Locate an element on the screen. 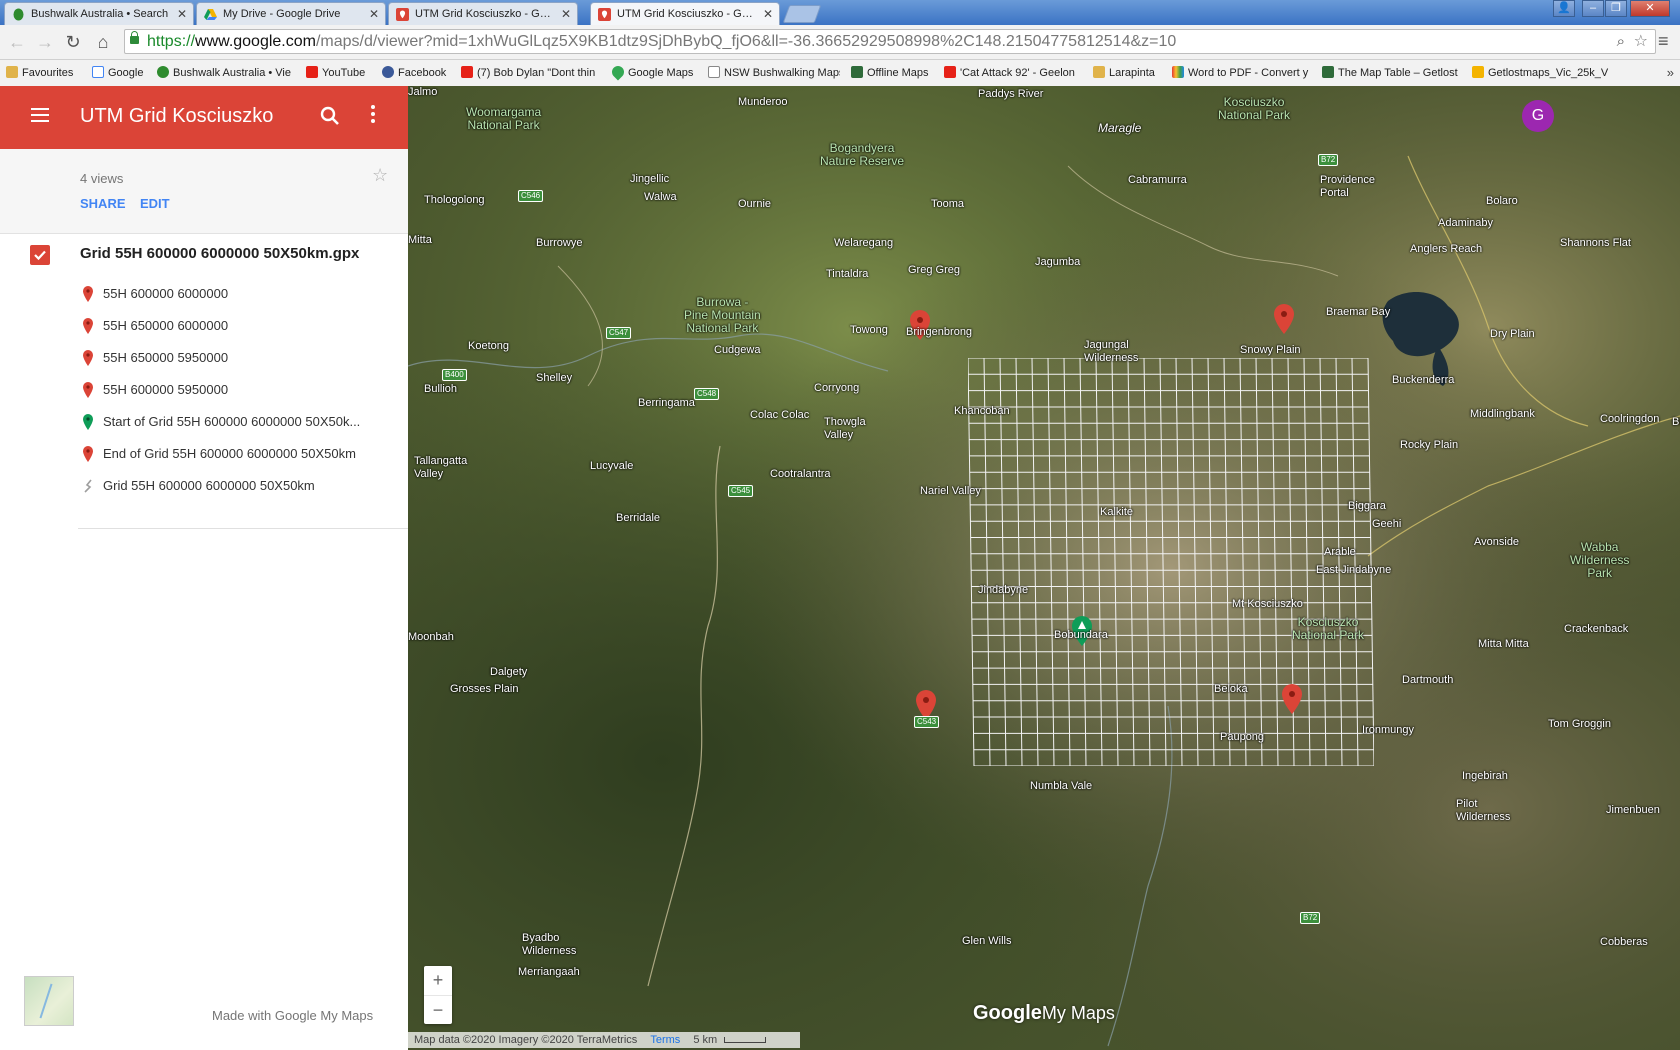 The height and width of the screenshot is (1050, 1680). zoom-magnifier-icon: ⌕ is located at coordinates (1621, 41).